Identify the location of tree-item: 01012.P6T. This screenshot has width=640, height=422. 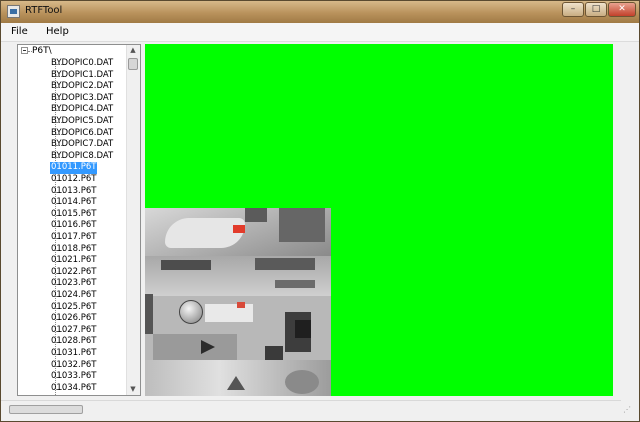
(73, 180).